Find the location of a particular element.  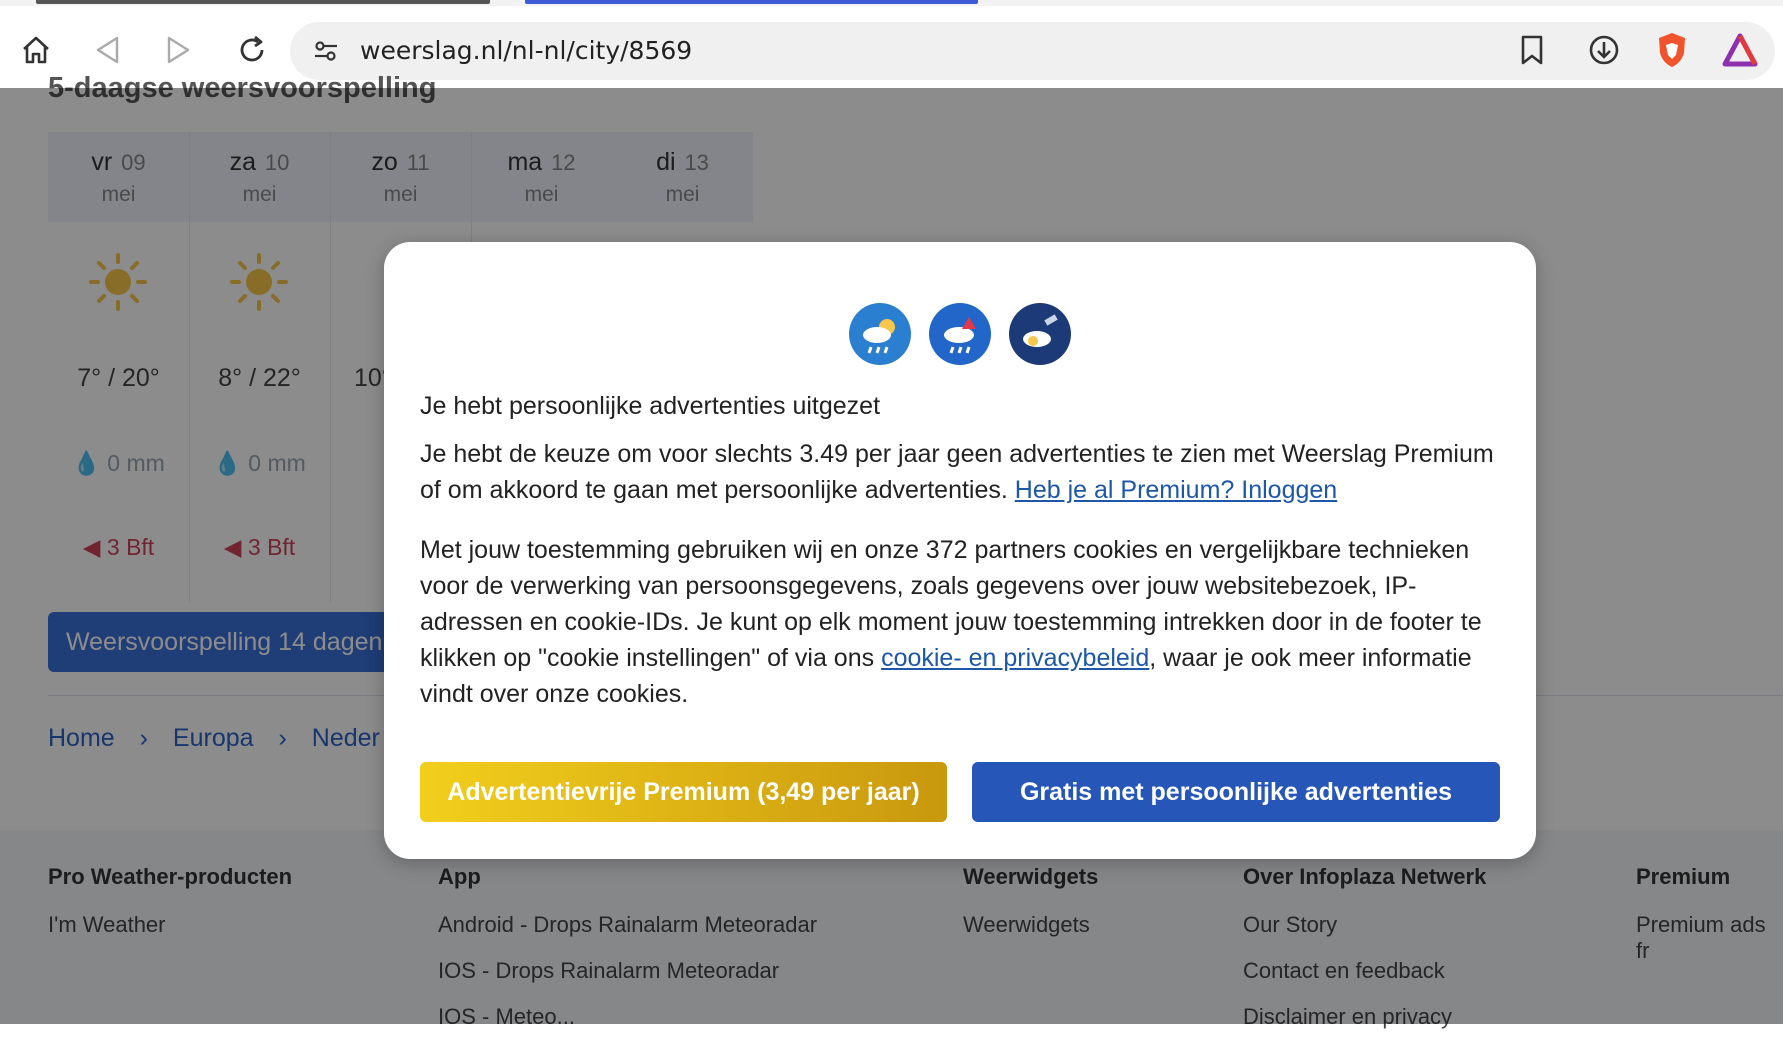

rain-alarm-app-icon is located at coordinates (960, 334).